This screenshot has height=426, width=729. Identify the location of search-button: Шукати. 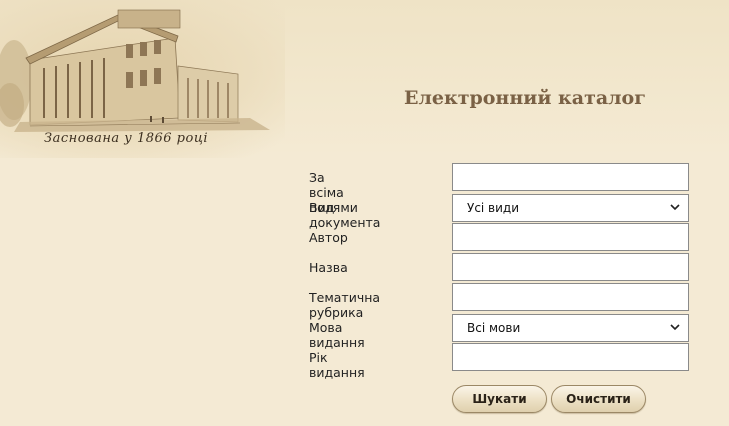
(499, 399).